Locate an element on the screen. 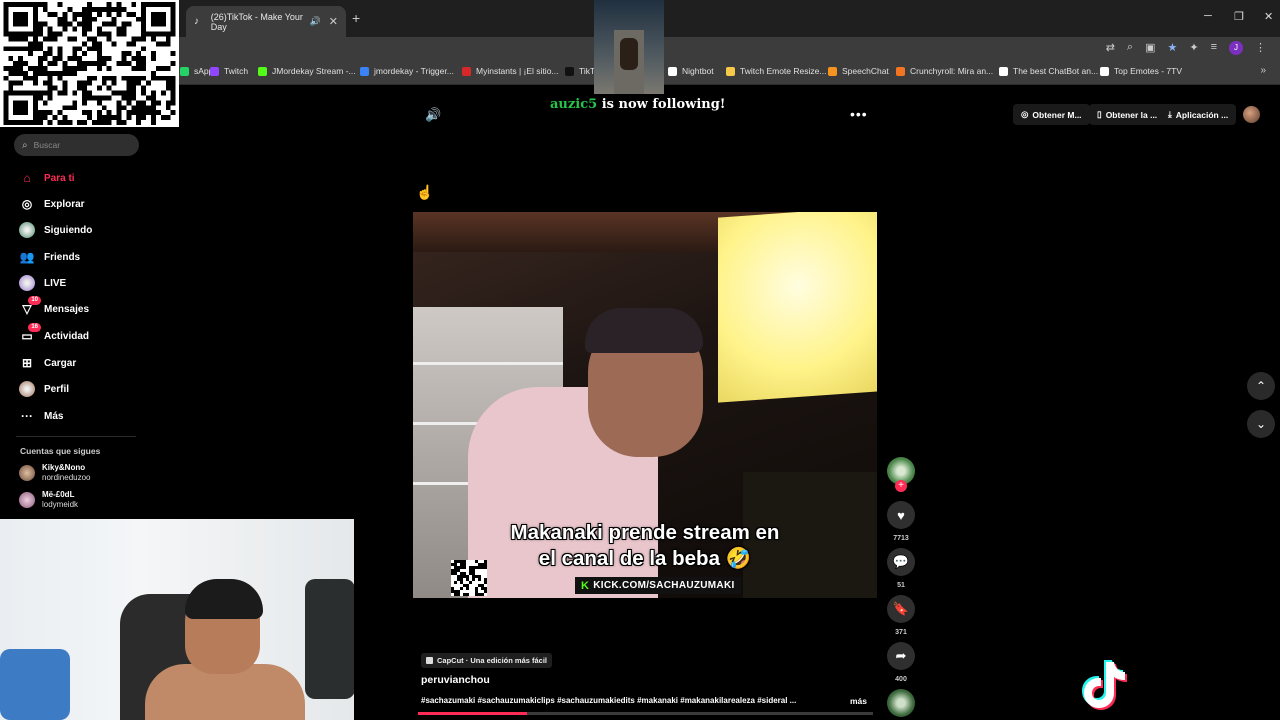 Image resolution: width=1280 pixels, height=720 pixels. download-icon: ⤓ is located at coordinates (1170, 114).